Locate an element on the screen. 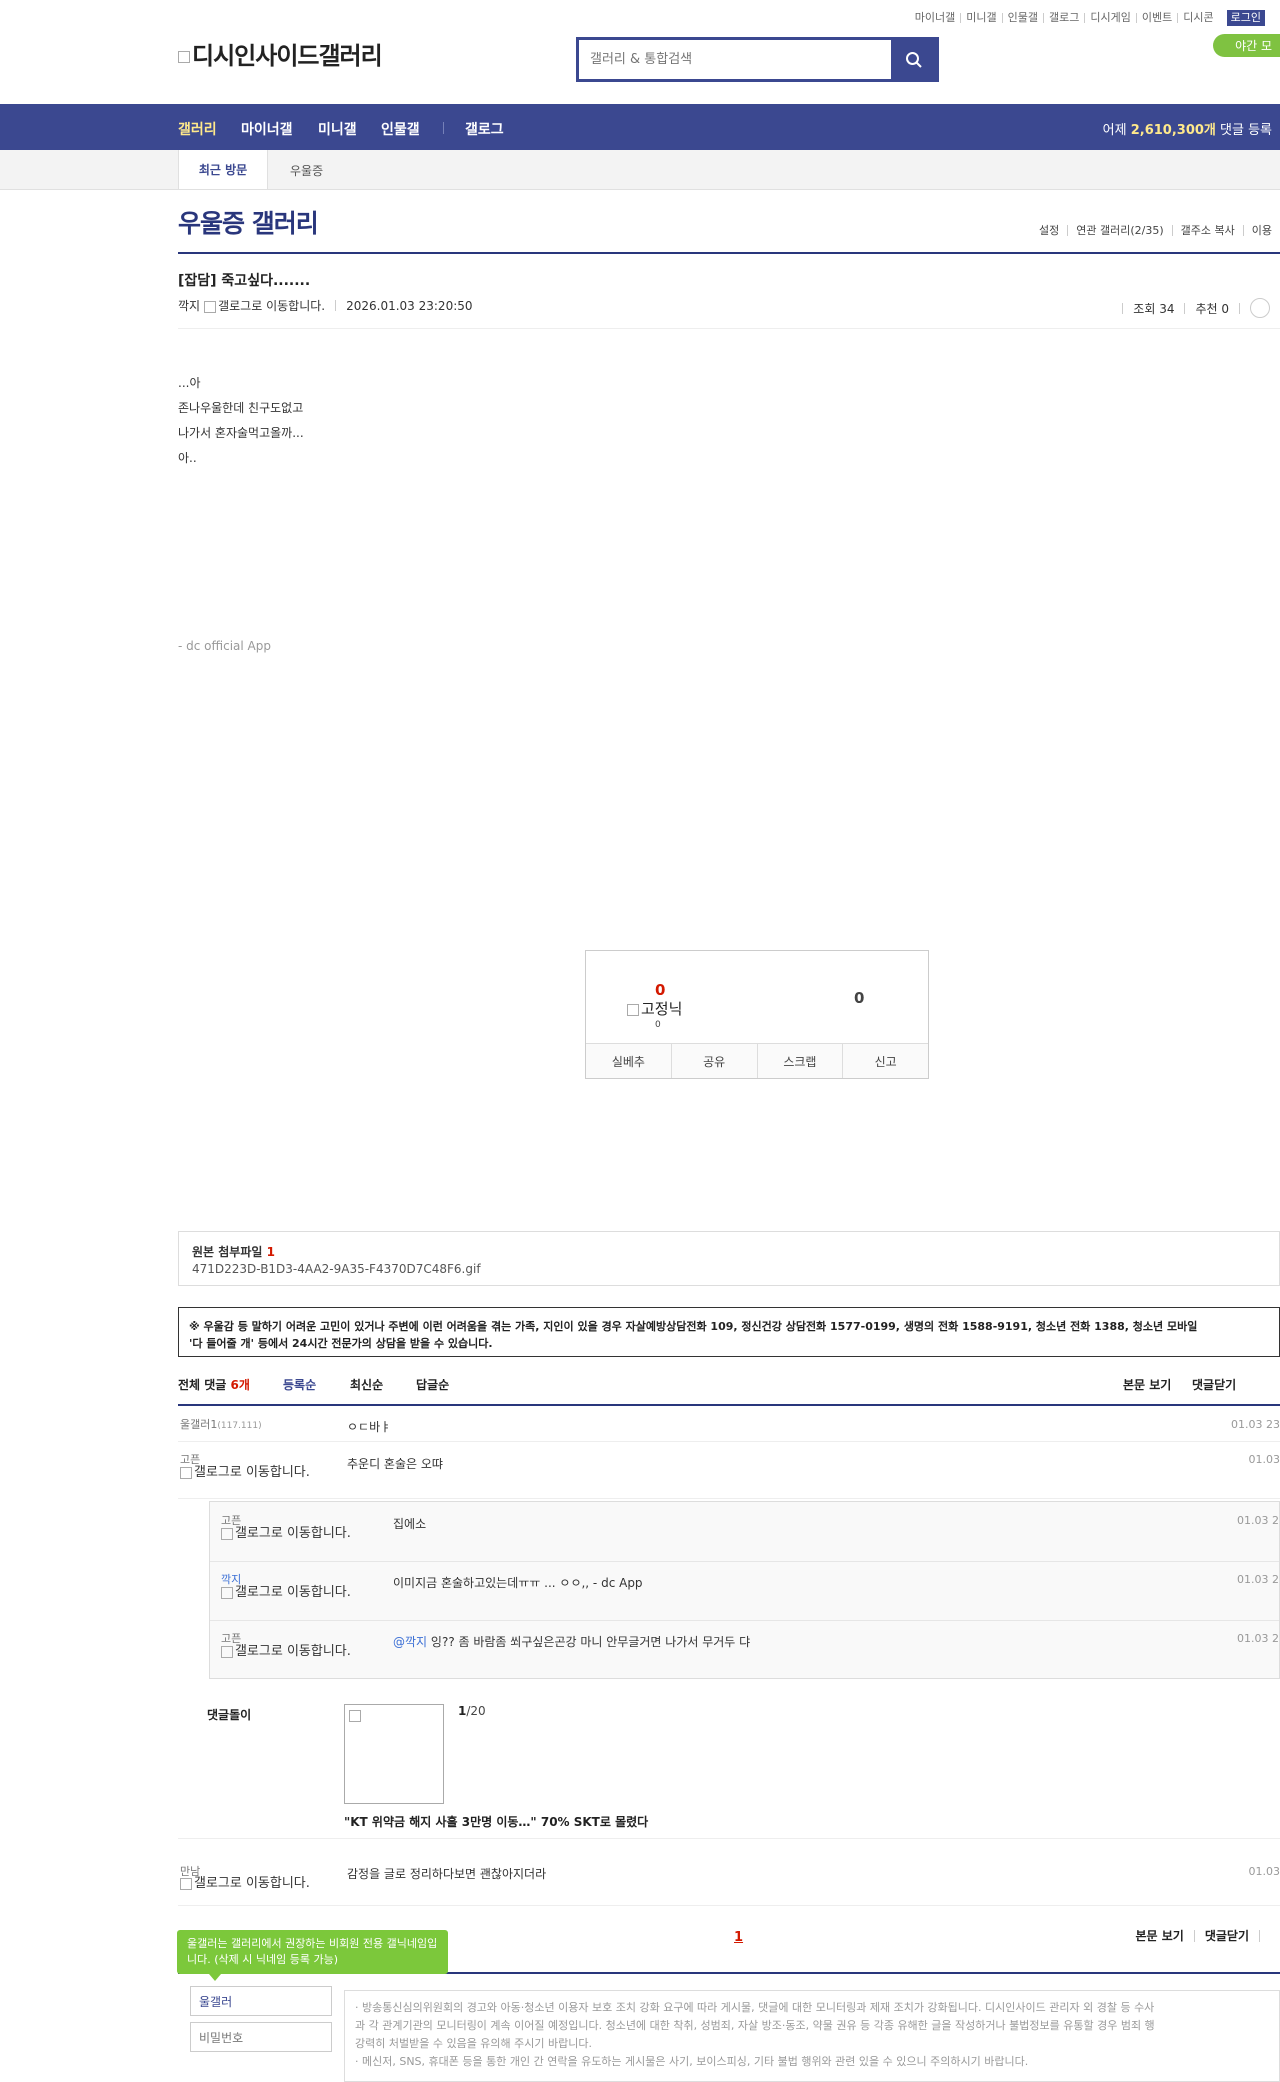 This screenshot has height=2082, width=1280. recent-visits-bar: 최근 방문 우울증 is located at coordinates (640, 170).